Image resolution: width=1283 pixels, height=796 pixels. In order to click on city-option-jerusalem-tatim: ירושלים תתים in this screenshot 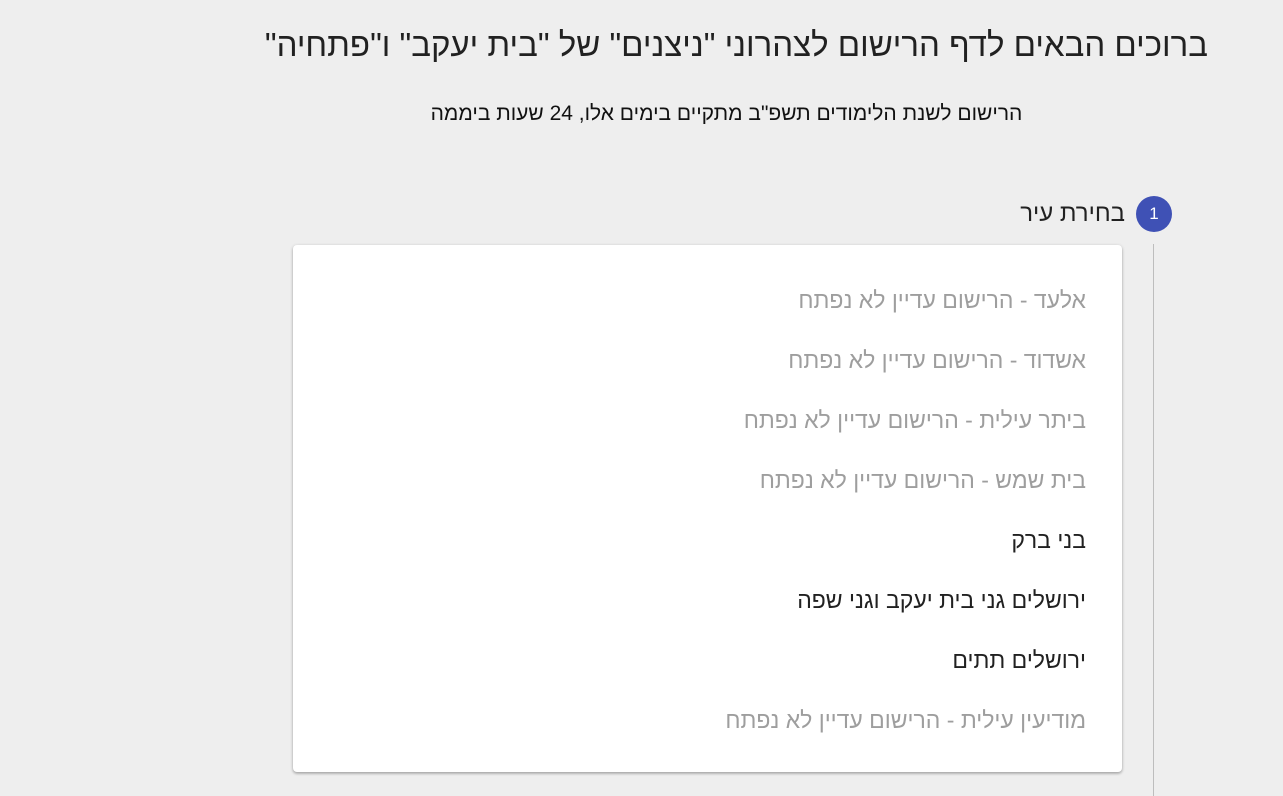, I will do `click(905, 670)`.